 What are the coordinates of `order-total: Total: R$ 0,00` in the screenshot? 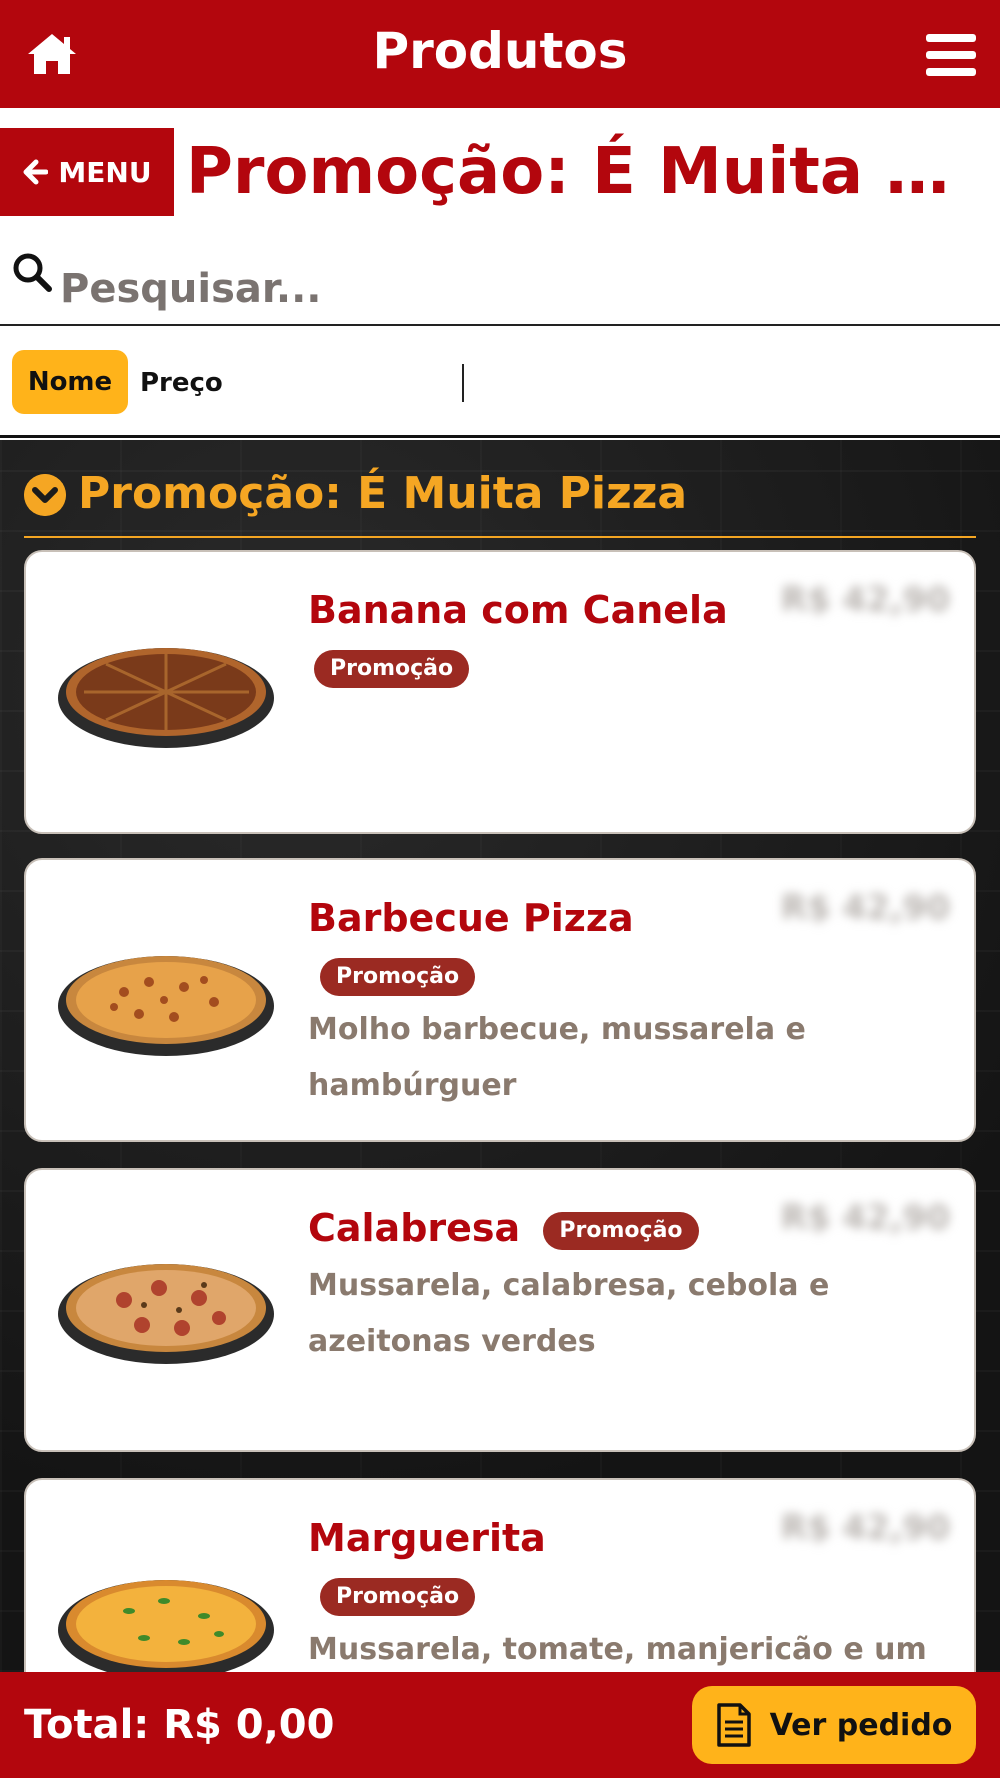 It's located at (179, 1725).